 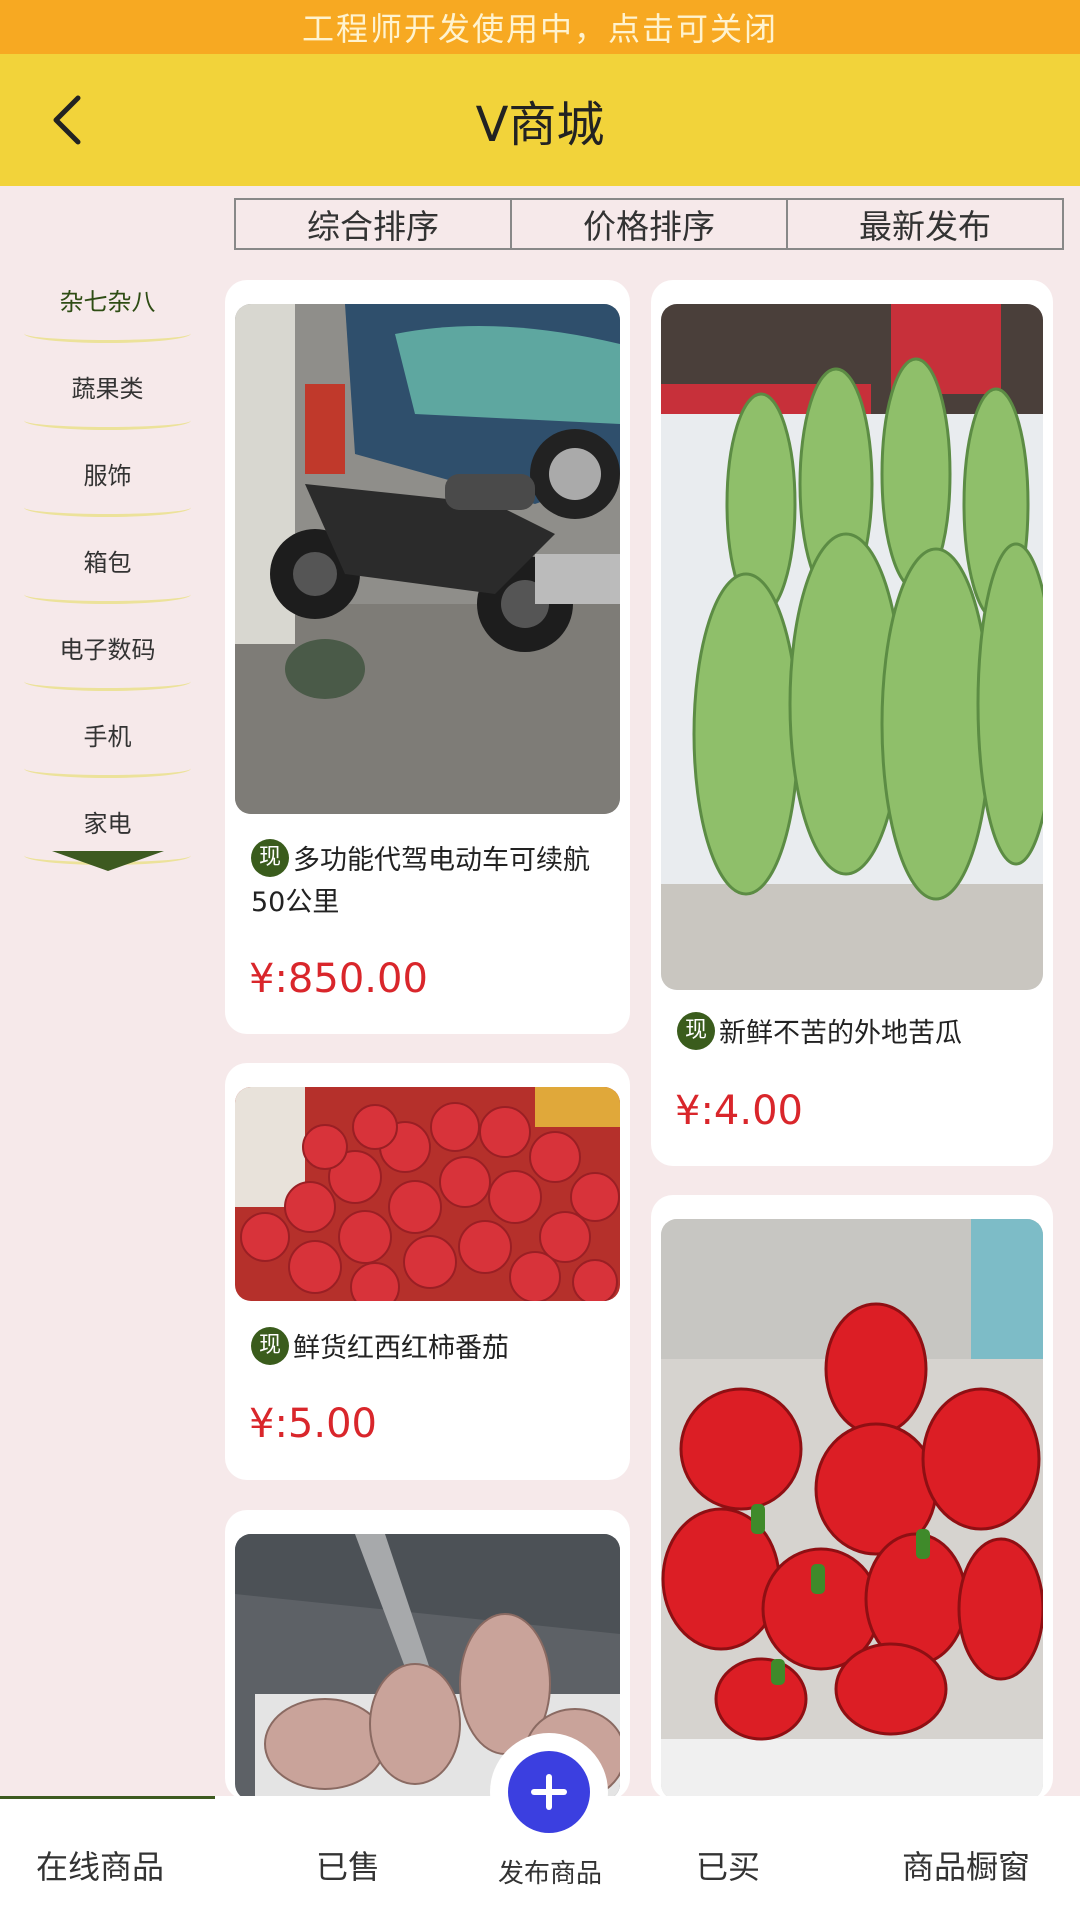 What do you see at coordinates (107, 647) in the screenshot?
I see `category-item-electronics: 电子数码` at bounding box center [107, 647].